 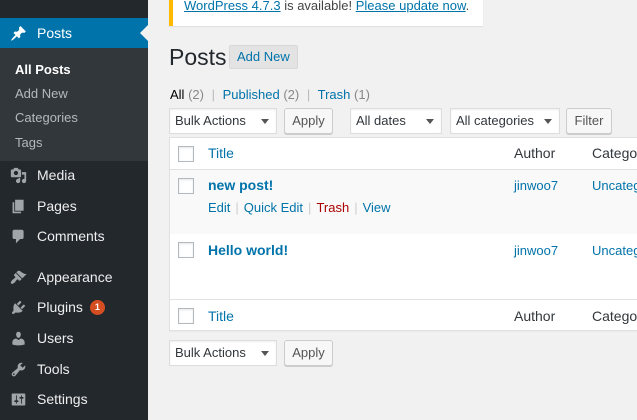 I want to click on posts-submenu: All Posts Add New Categories Tags, so click(x=74, y=104).